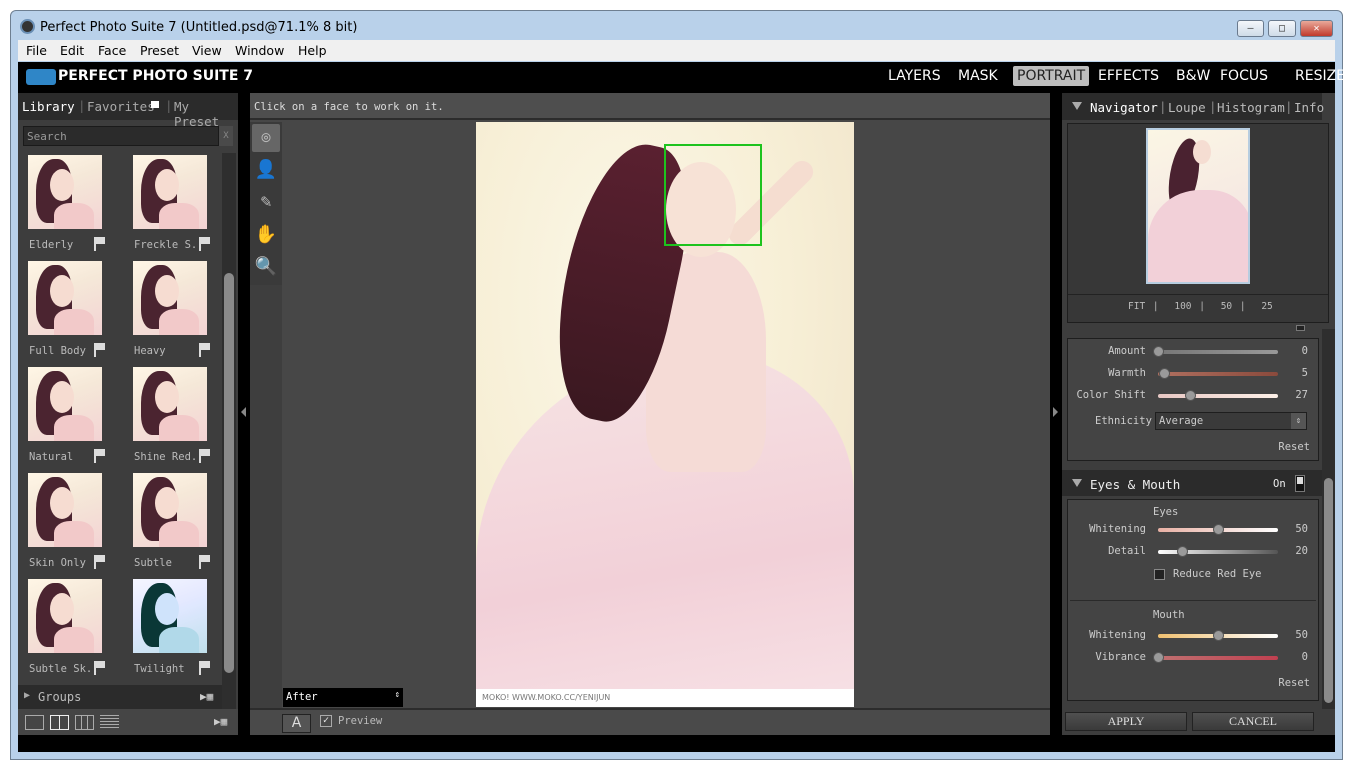 The width and height of the screenshot is (1354, 770). I want to click on person-tool-icon: 👤, so click(266, 170).